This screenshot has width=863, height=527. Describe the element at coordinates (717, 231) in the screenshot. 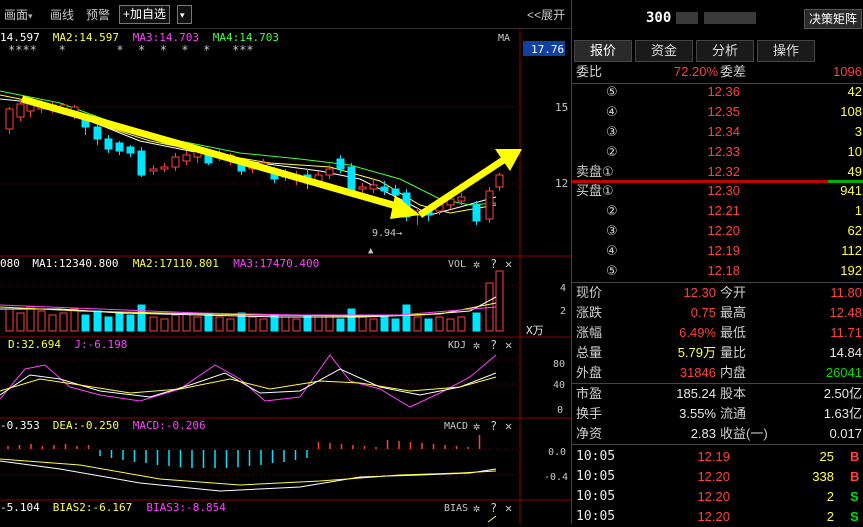

I see `bid-row: ③ 12.20 62` at that location.